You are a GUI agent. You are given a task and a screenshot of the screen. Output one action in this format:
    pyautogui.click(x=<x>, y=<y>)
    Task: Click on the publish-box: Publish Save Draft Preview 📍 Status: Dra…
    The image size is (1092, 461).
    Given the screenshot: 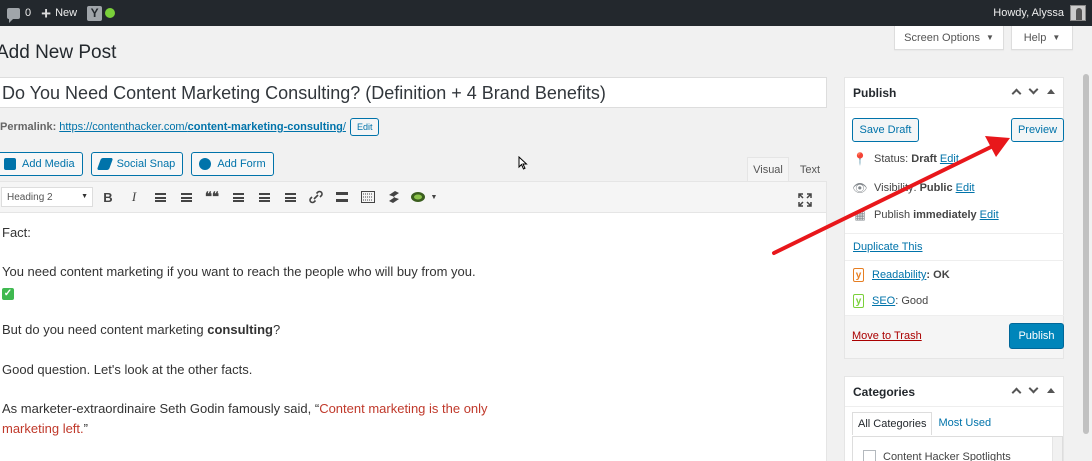 What is the action you would take?
    pyautogui.click(x=954, y=218)
    